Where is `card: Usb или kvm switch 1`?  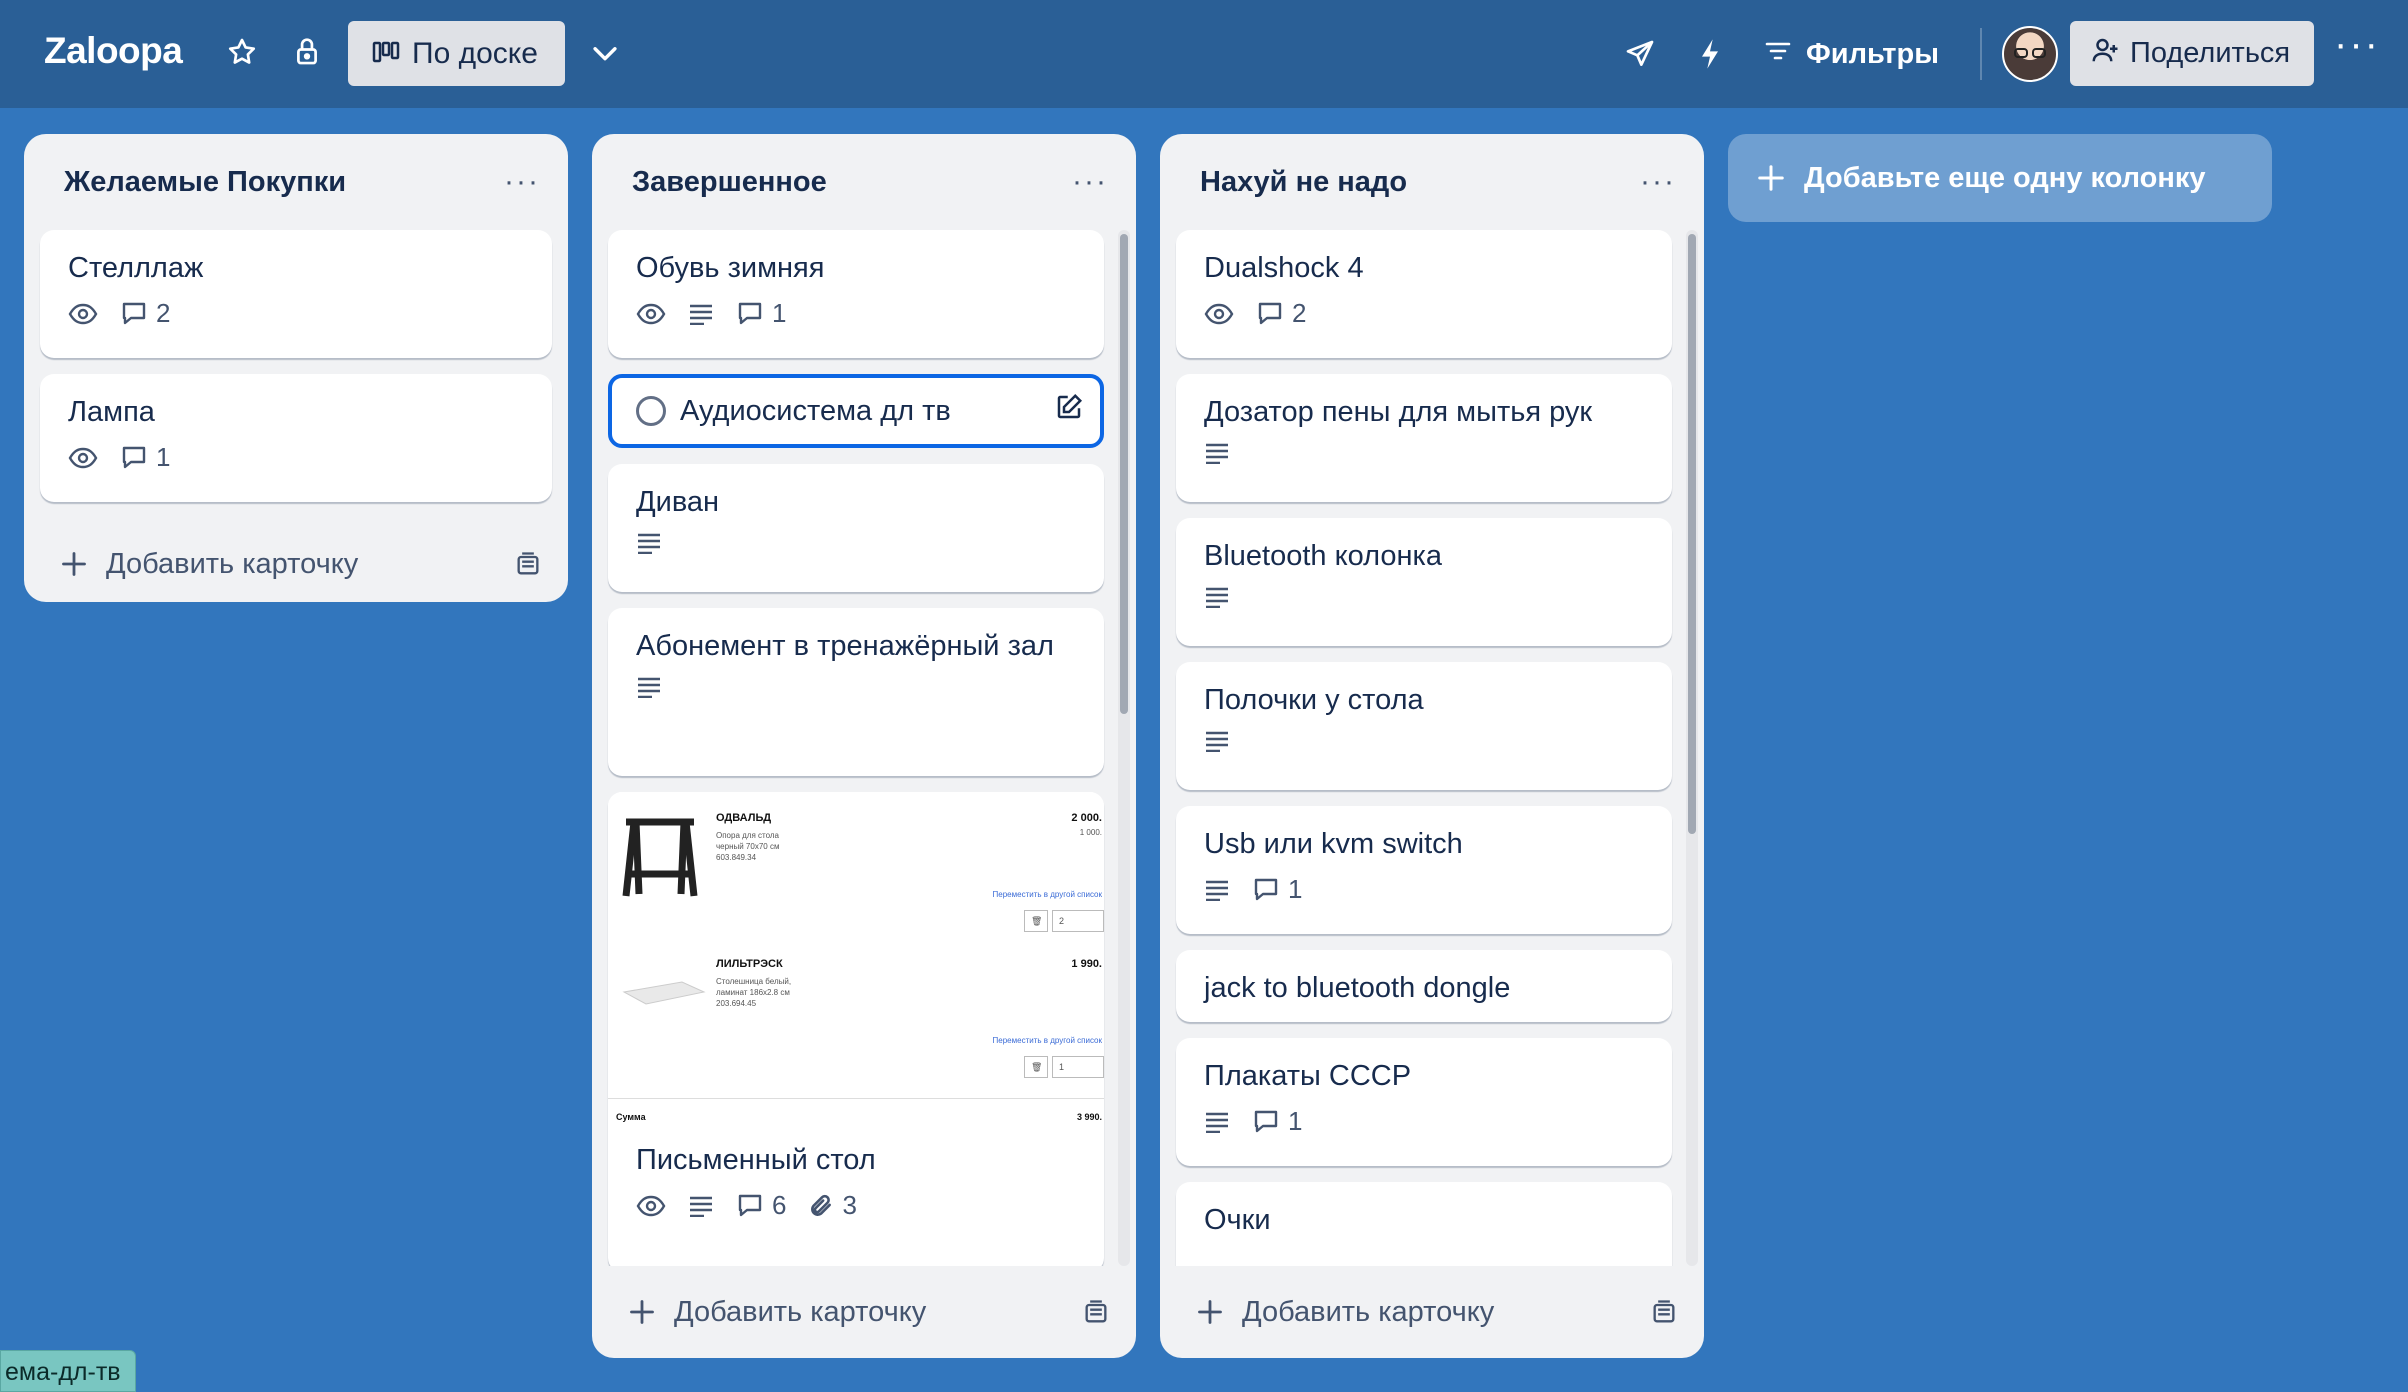 card: Usb или kvm switch 1 is located at coordinates (1424, 870).